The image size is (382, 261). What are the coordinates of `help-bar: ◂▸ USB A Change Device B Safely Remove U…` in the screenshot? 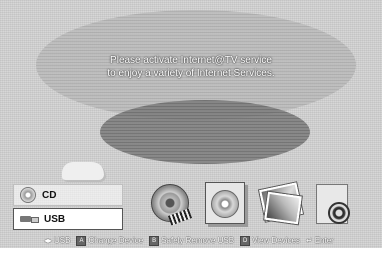 It's located at (191, 240).